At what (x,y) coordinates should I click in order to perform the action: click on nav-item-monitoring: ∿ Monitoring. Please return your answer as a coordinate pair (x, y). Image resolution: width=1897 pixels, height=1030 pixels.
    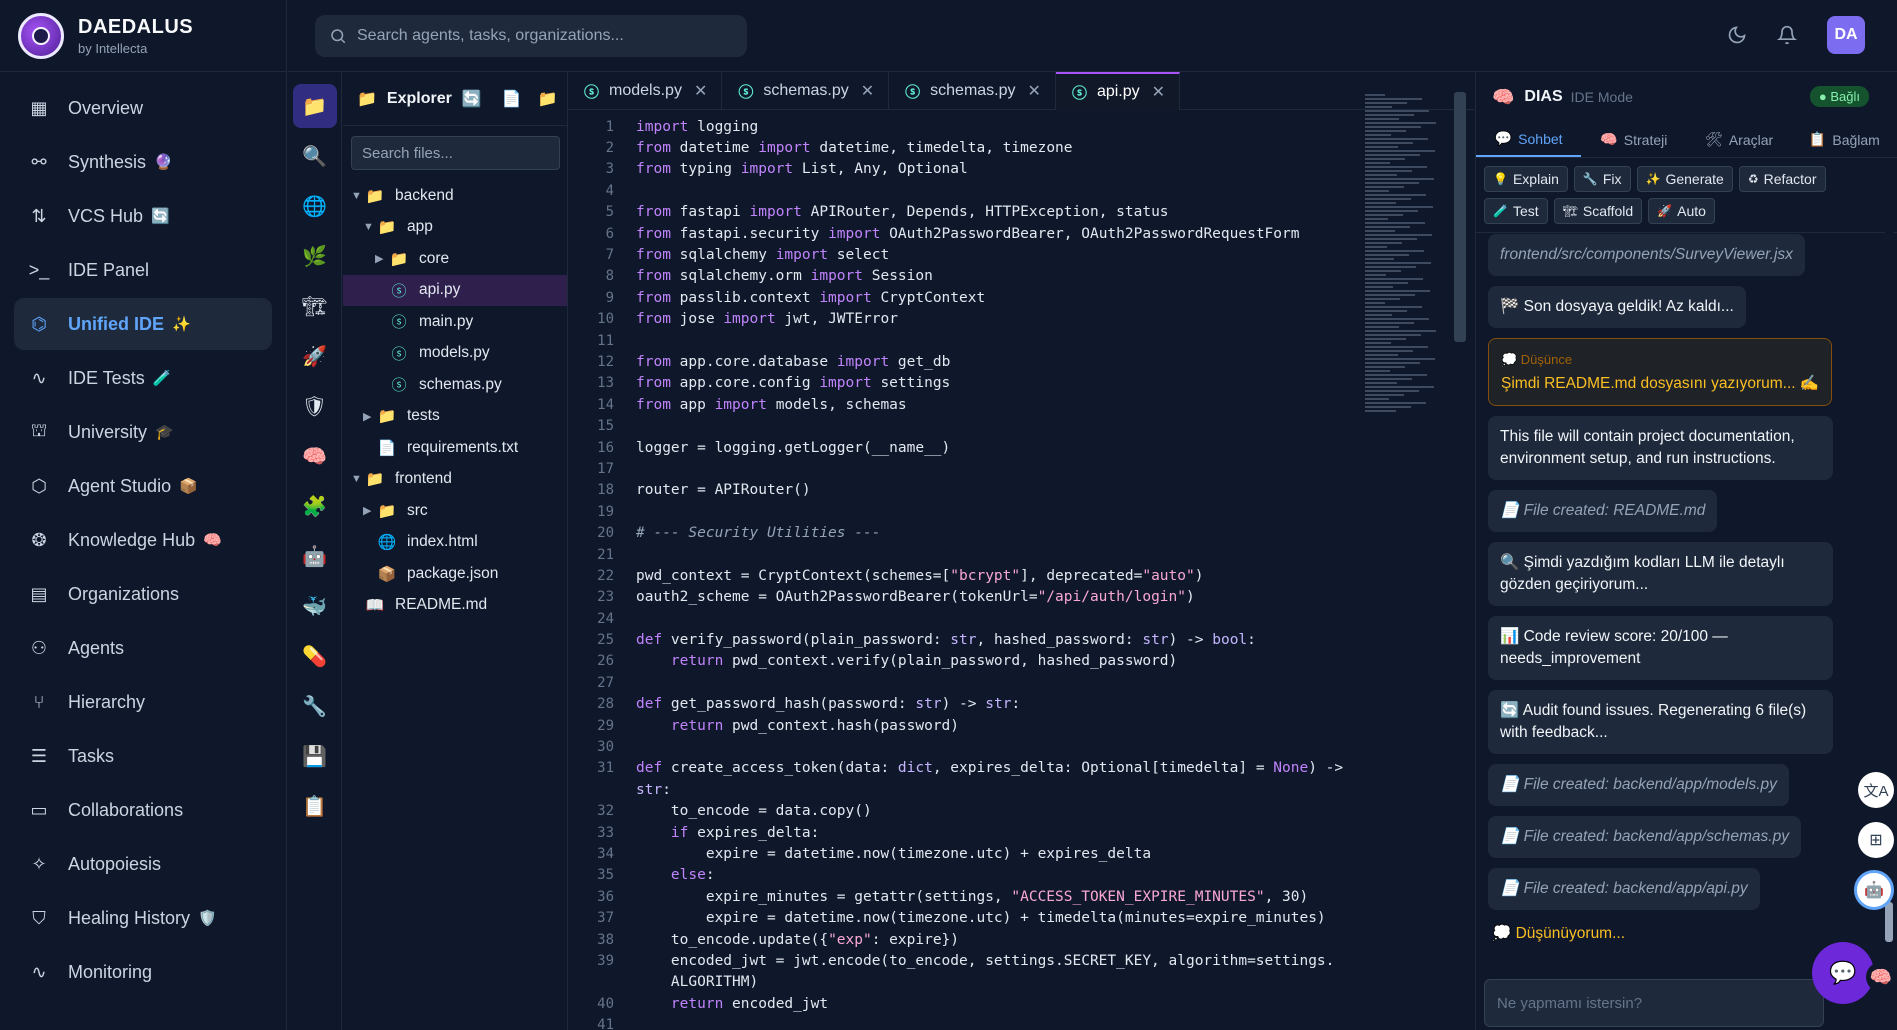
    Looking at the image, I should click on (143, 972).